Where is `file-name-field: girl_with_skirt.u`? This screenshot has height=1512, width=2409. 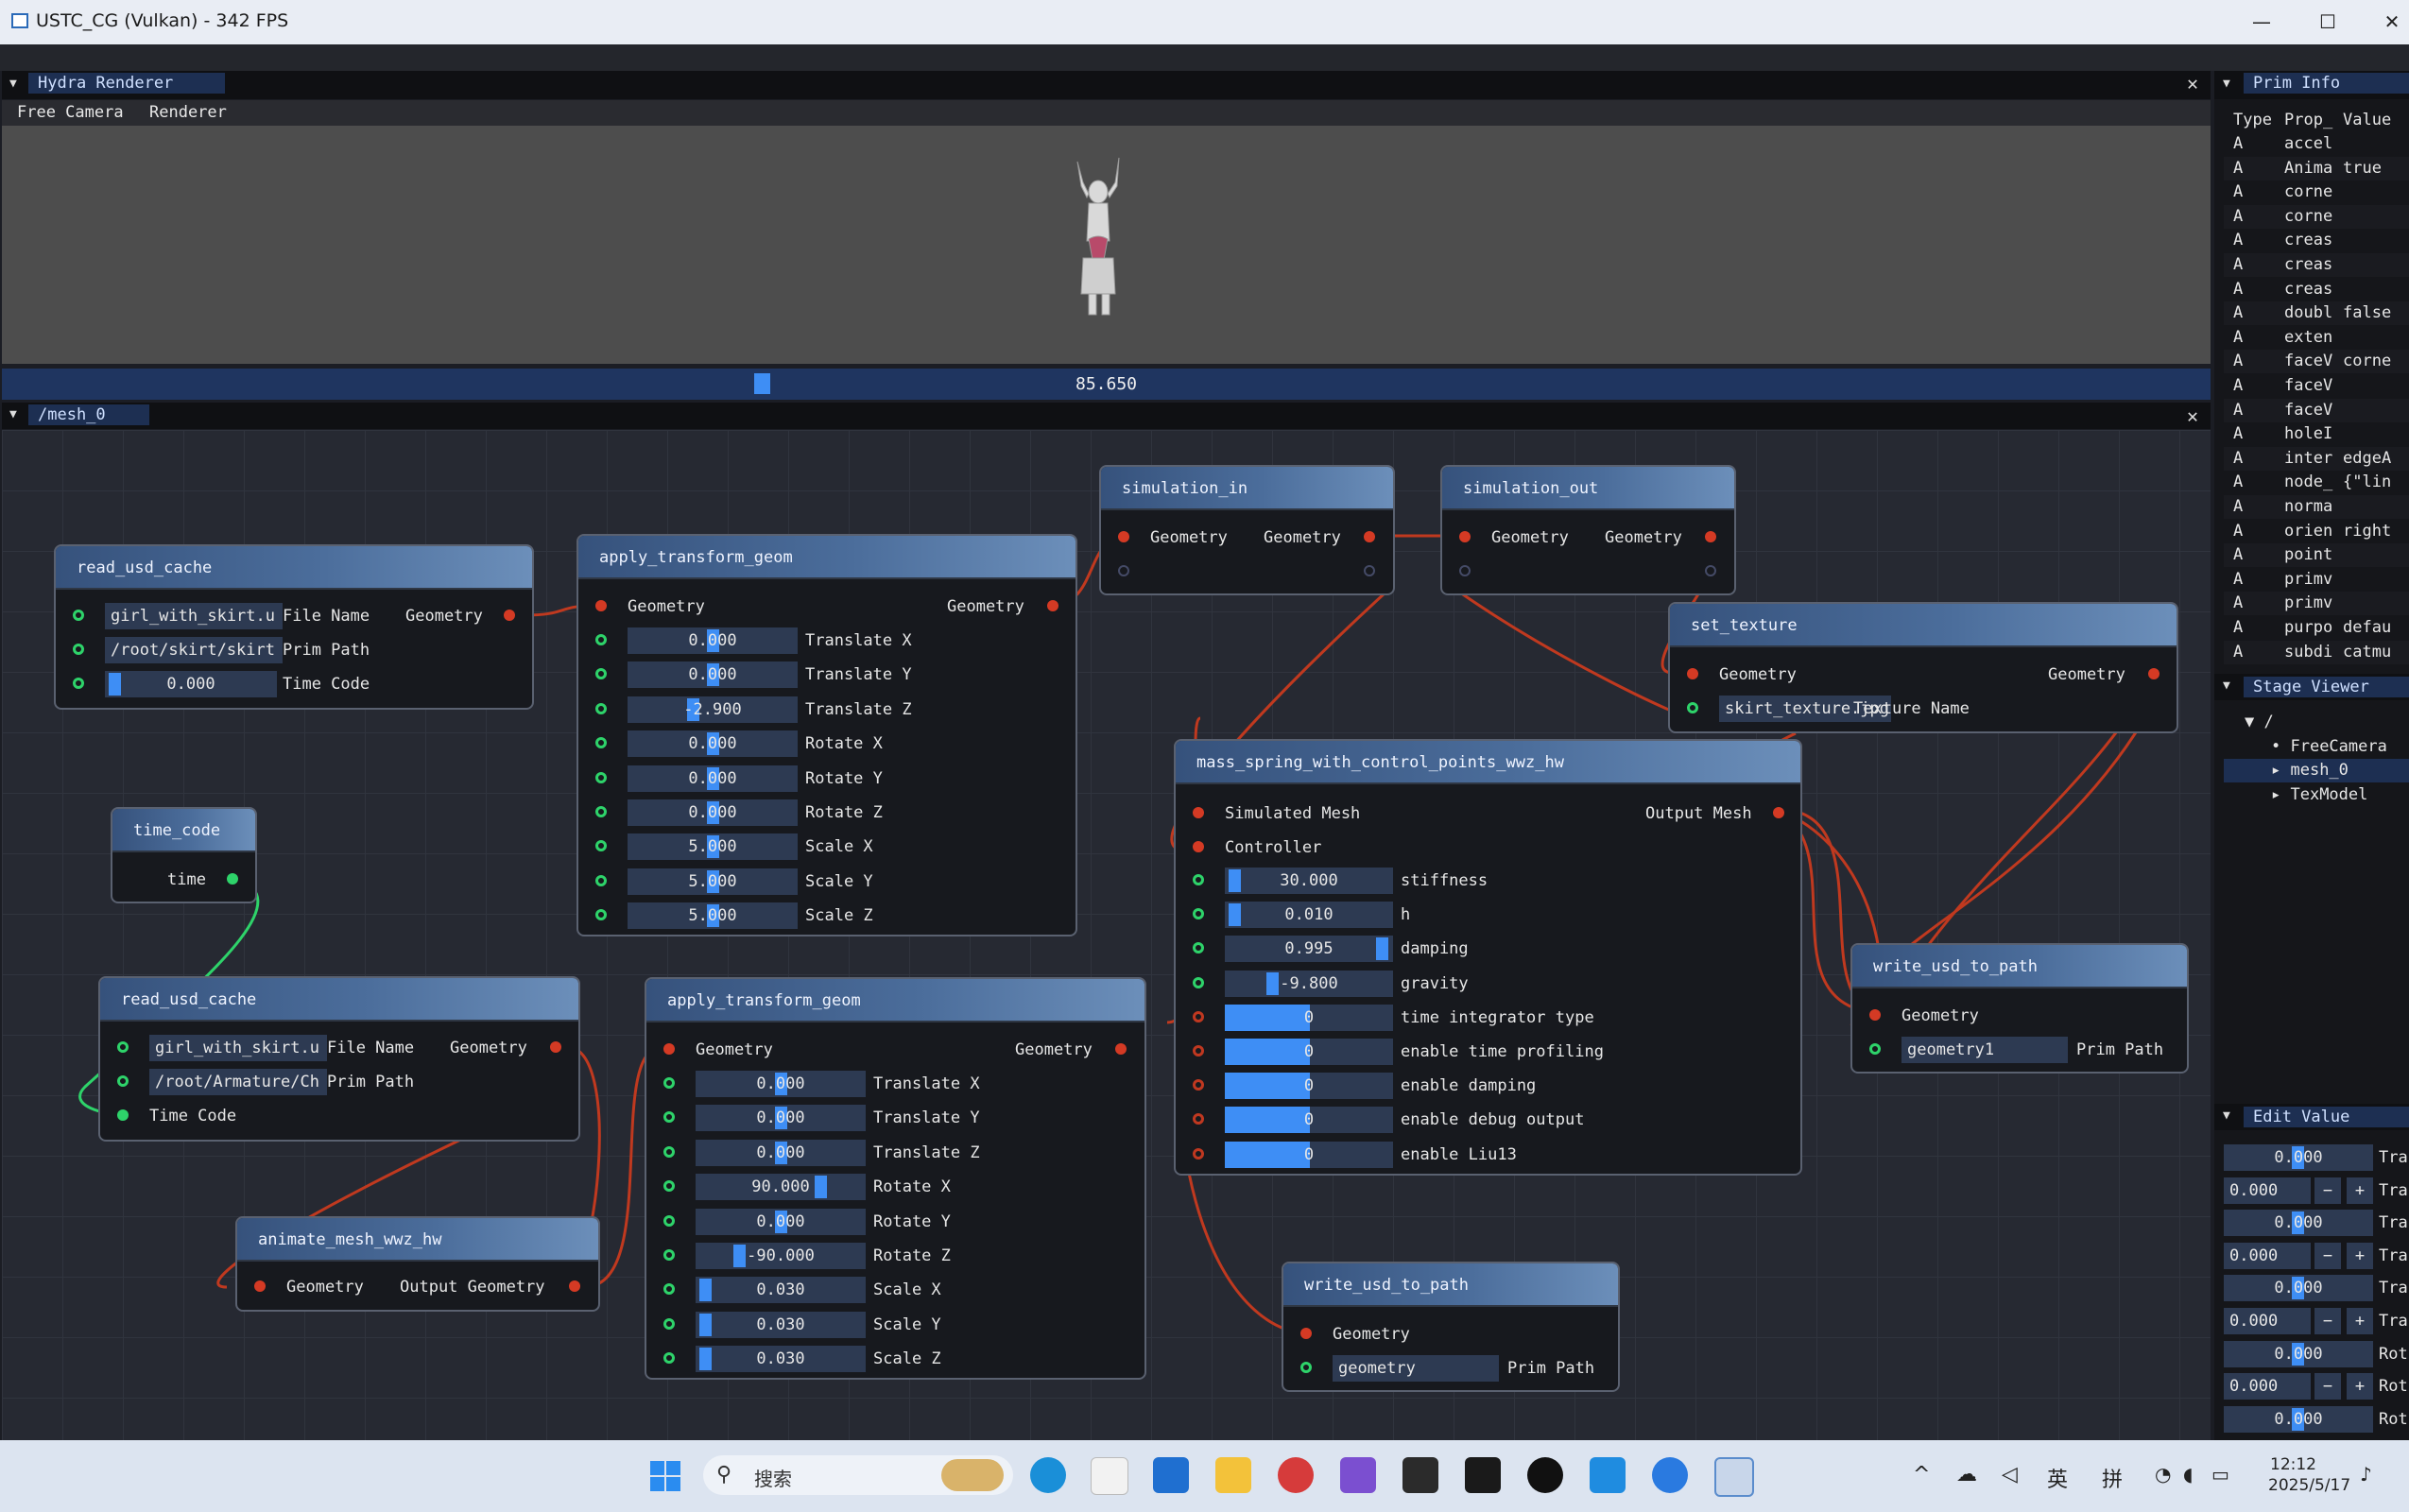 file-name-field: girl_with_skirt.u is located at coordinates (194, 616).